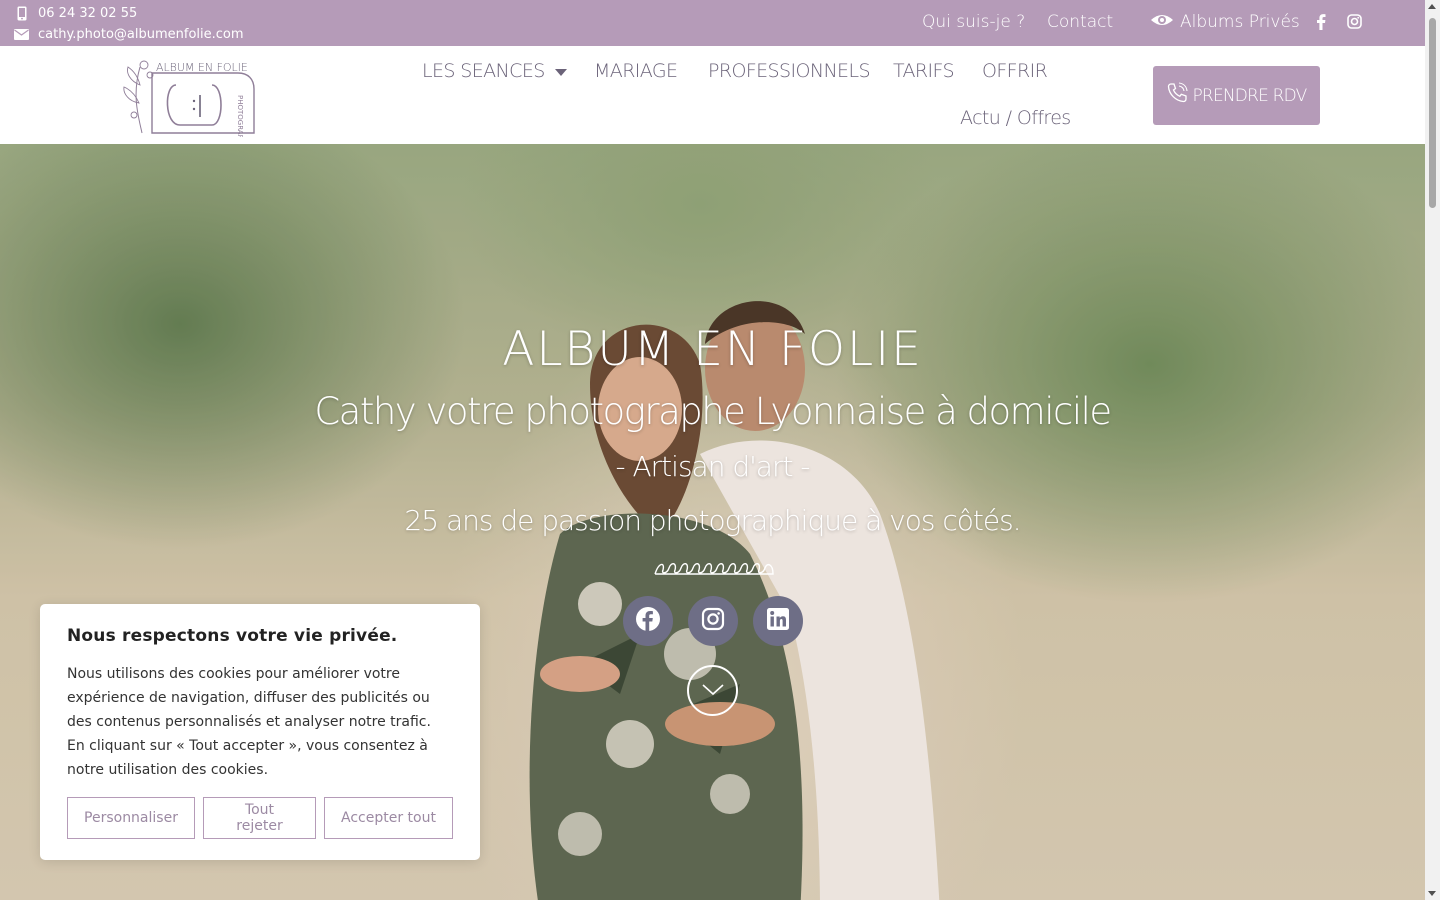 This screenshot has width=1440, height=900. What do you see at coordinates (1432, 113) in the screenshot?
I see `scrollbar-thumb` at bounding box center [1432, 113].